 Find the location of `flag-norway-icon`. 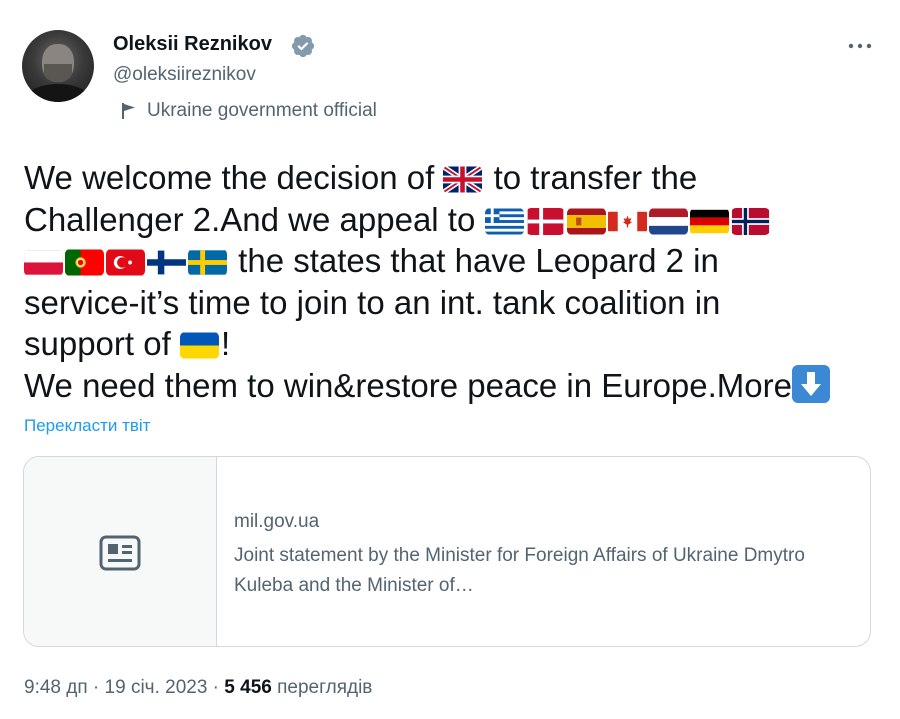

flag-norway-icon is located at coordinates (750, 221).